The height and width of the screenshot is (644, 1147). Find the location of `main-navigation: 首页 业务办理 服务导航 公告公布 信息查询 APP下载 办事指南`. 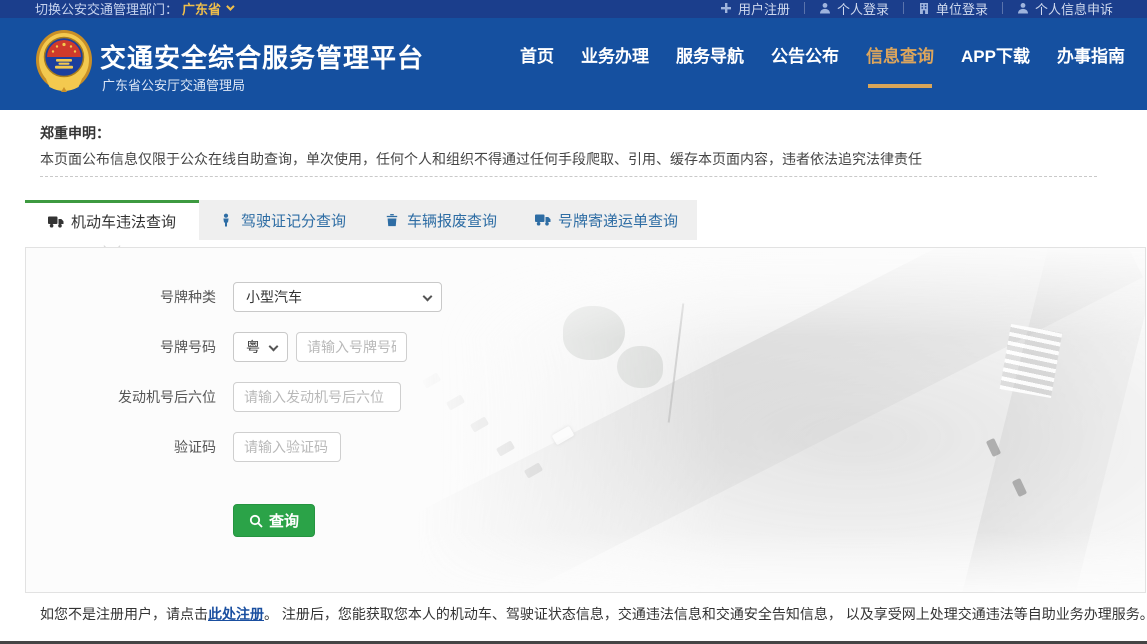

main-navigation: 首页 业务办理 服务导航 公告公布 信息查询 APP下载 办事指南 is located at coordinates (822, 67).